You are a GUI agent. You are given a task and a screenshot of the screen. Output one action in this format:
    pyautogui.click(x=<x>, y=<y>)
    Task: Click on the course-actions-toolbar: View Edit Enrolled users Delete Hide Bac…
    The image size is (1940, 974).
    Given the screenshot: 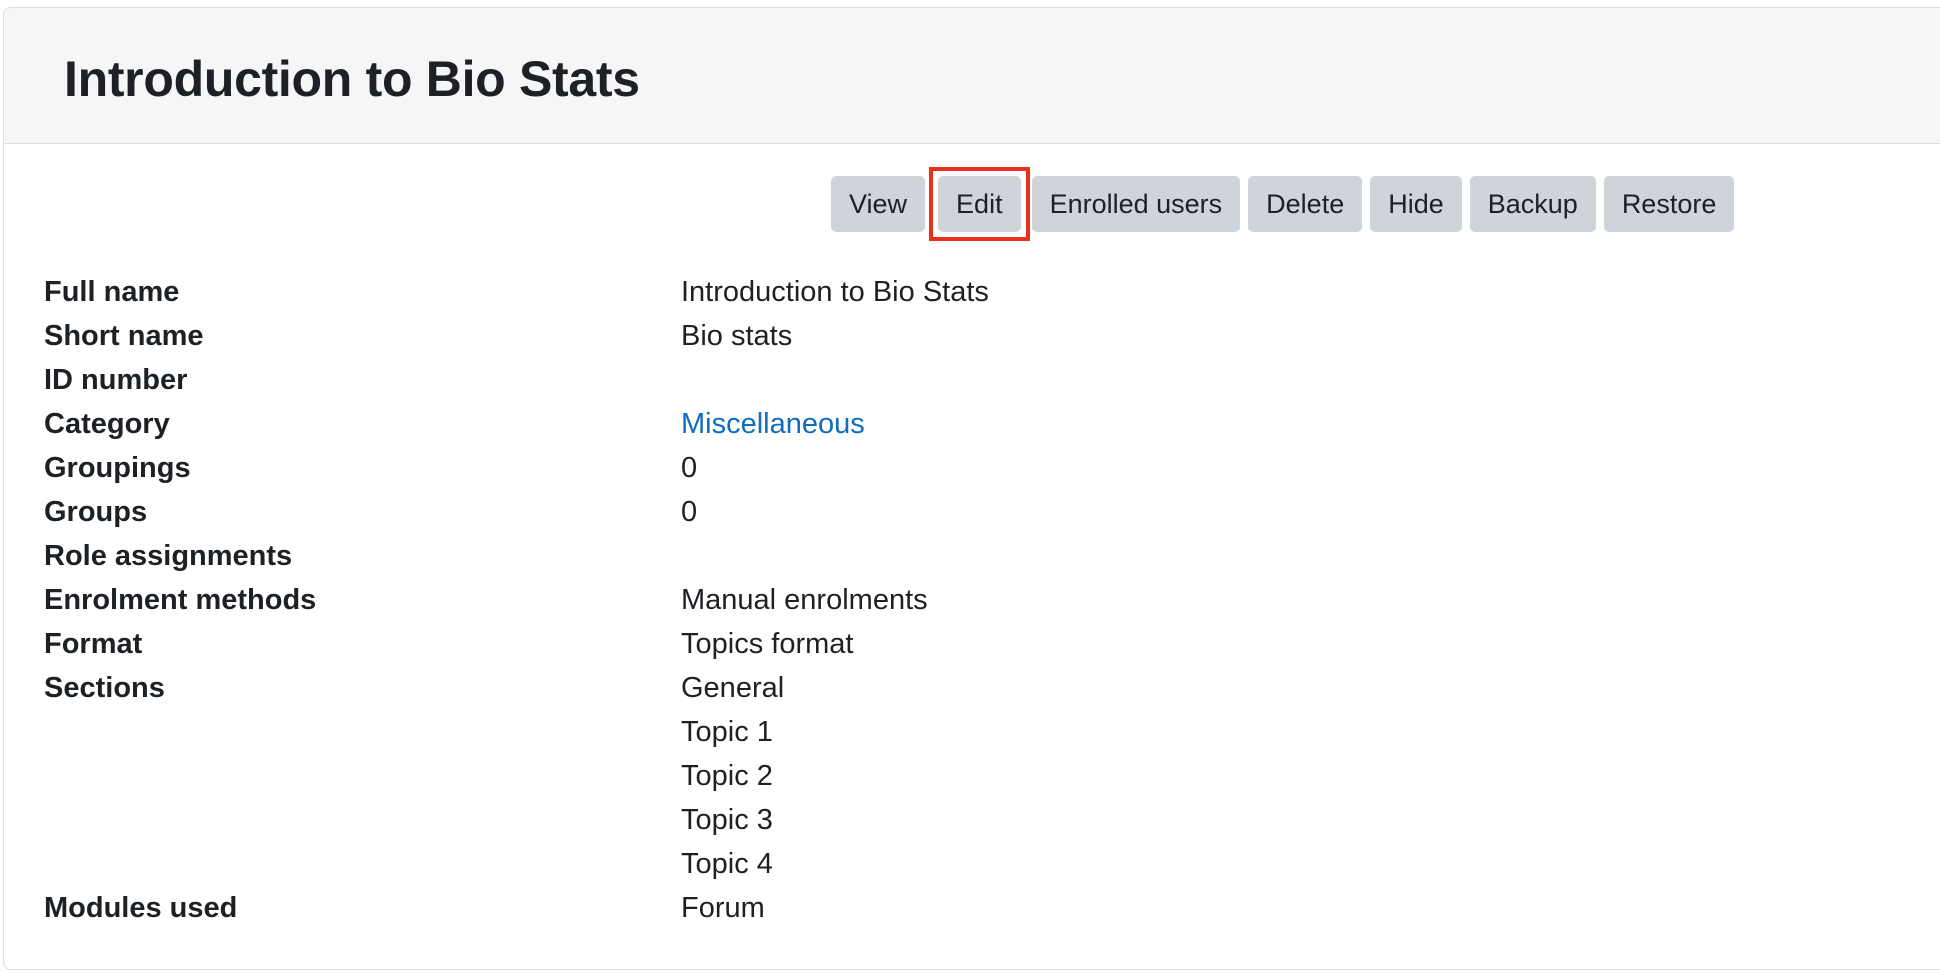 What is the action you would take?
    pyautogui.click(x=1283, y=204)
    